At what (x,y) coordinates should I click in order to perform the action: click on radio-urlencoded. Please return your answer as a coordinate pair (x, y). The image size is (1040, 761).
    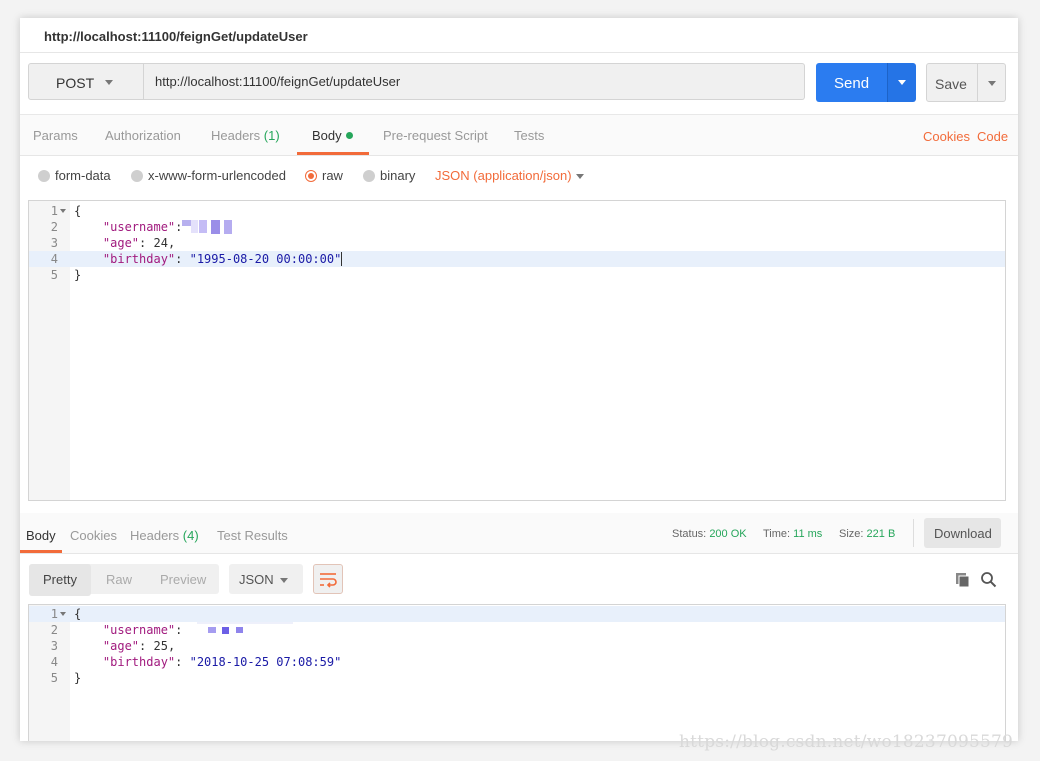
    Looking at the image, I should click on (137, 176).